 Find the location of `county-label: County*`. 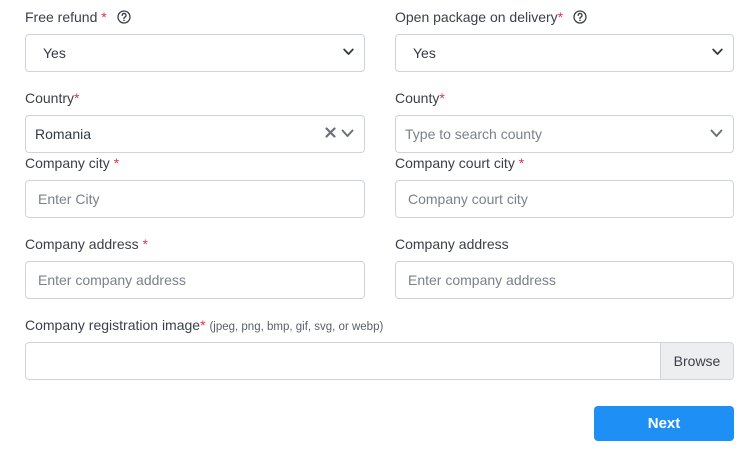

county-label: County* is located at coordinates (420, 98).